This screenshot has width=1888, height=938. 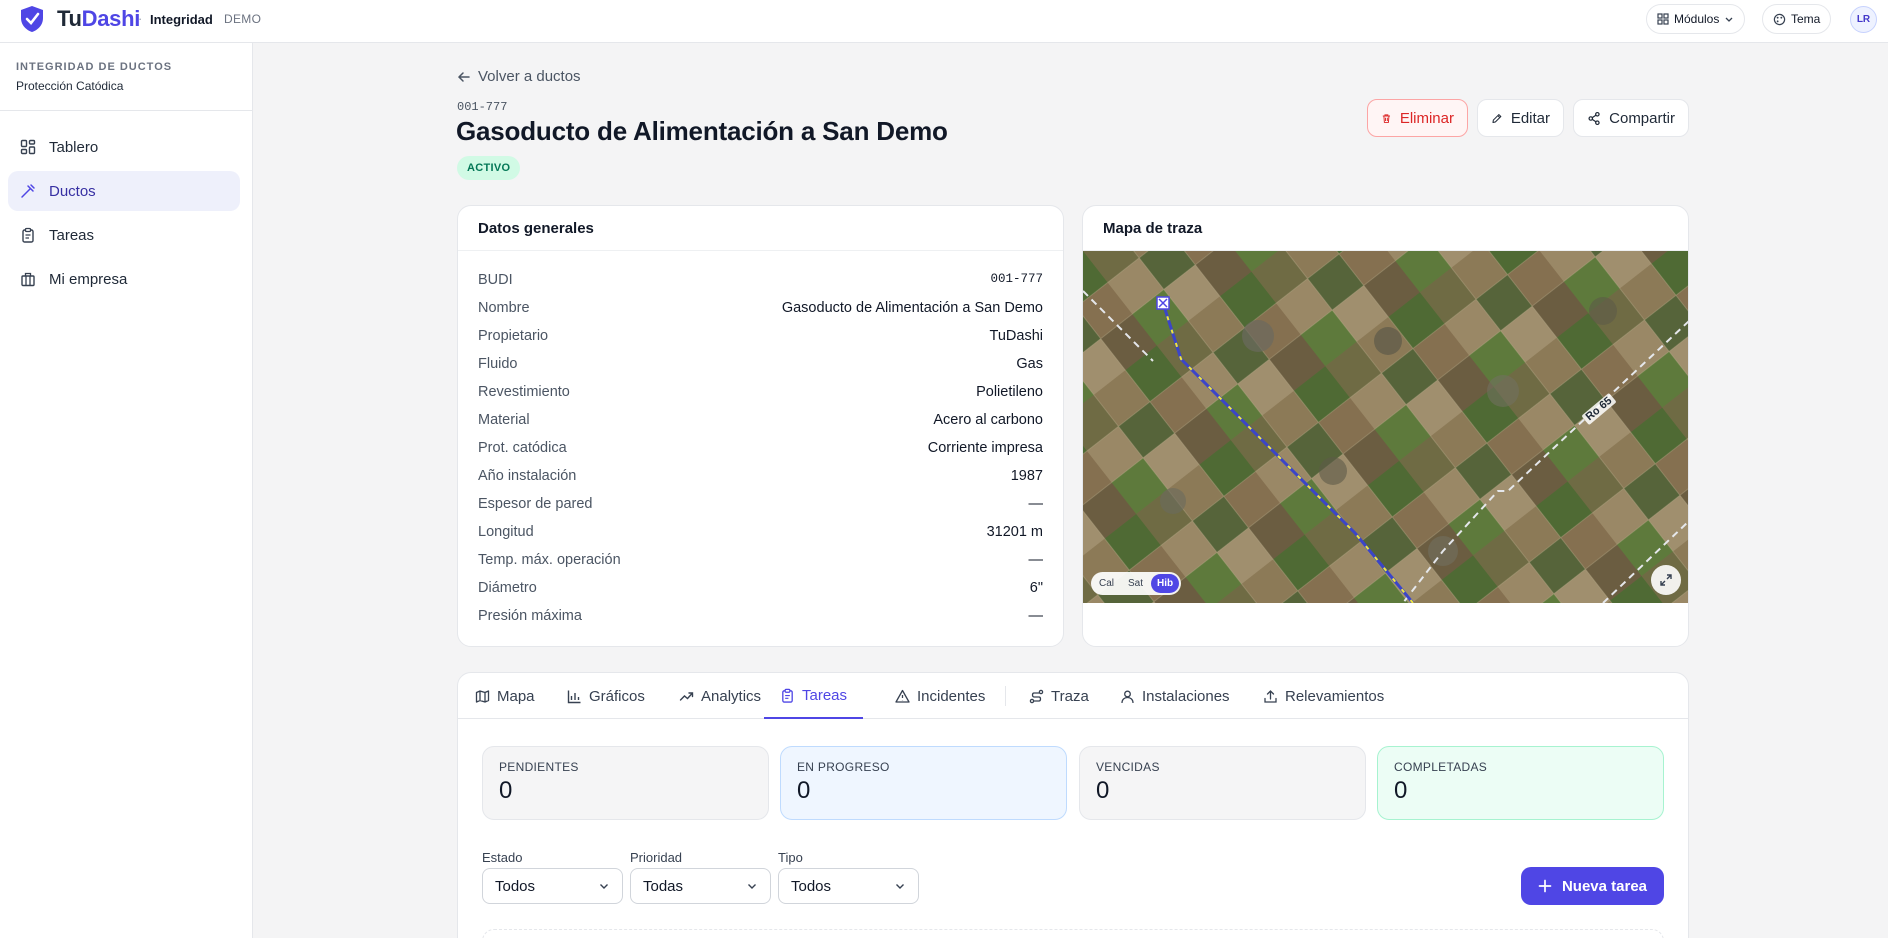 I want to click on data-row-key: Espesor de pared, so click(x=535, y=504).